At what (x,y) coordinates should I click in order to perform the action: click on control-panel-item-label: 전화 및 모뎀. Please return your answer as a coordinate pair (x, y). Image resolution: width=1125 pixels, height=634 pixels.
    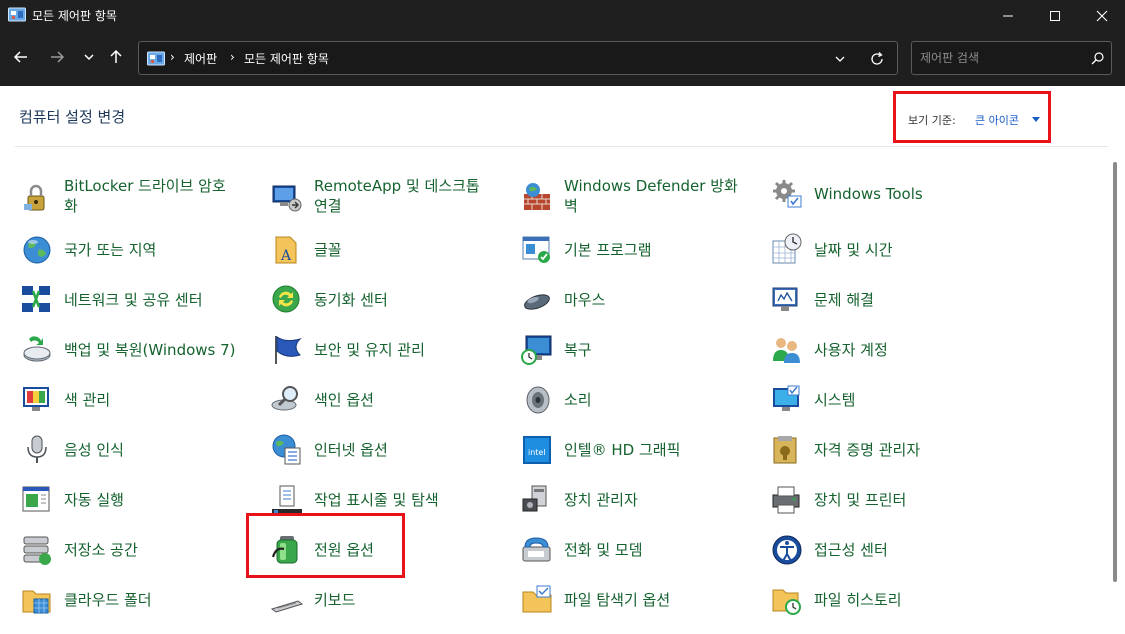
    Looking at the image, I should click on (603, 550).